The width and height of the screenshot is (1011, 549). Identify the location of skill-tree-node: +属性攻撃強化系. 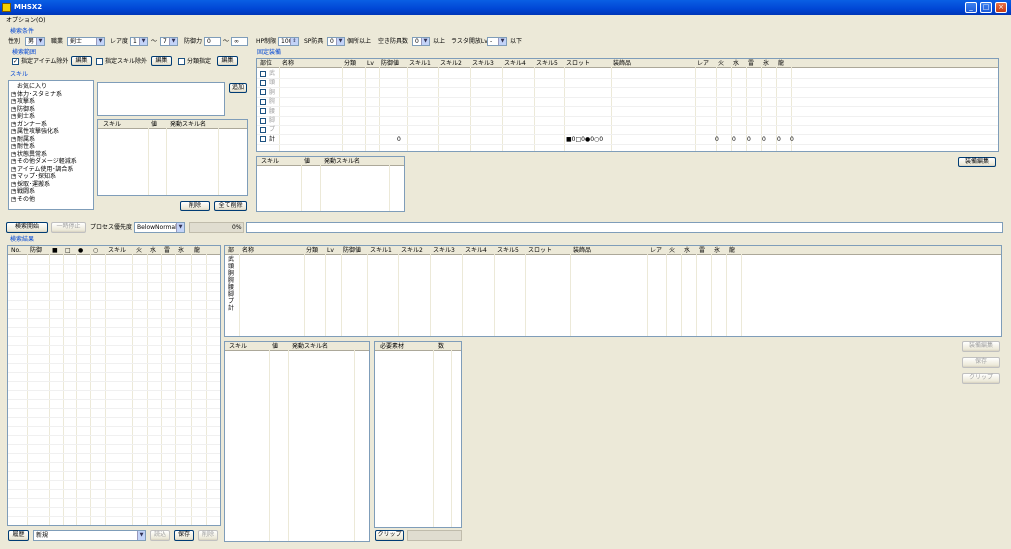
(51, 132).